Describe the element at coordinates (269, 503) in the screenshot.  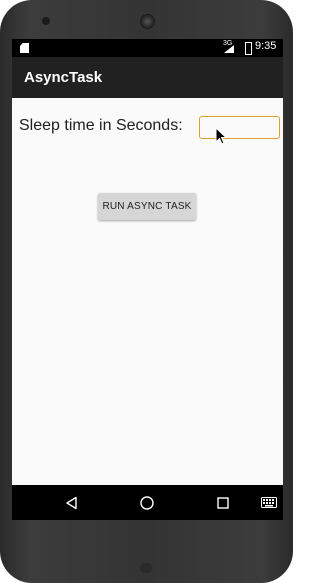
I see `keyboard-icon` at that location.